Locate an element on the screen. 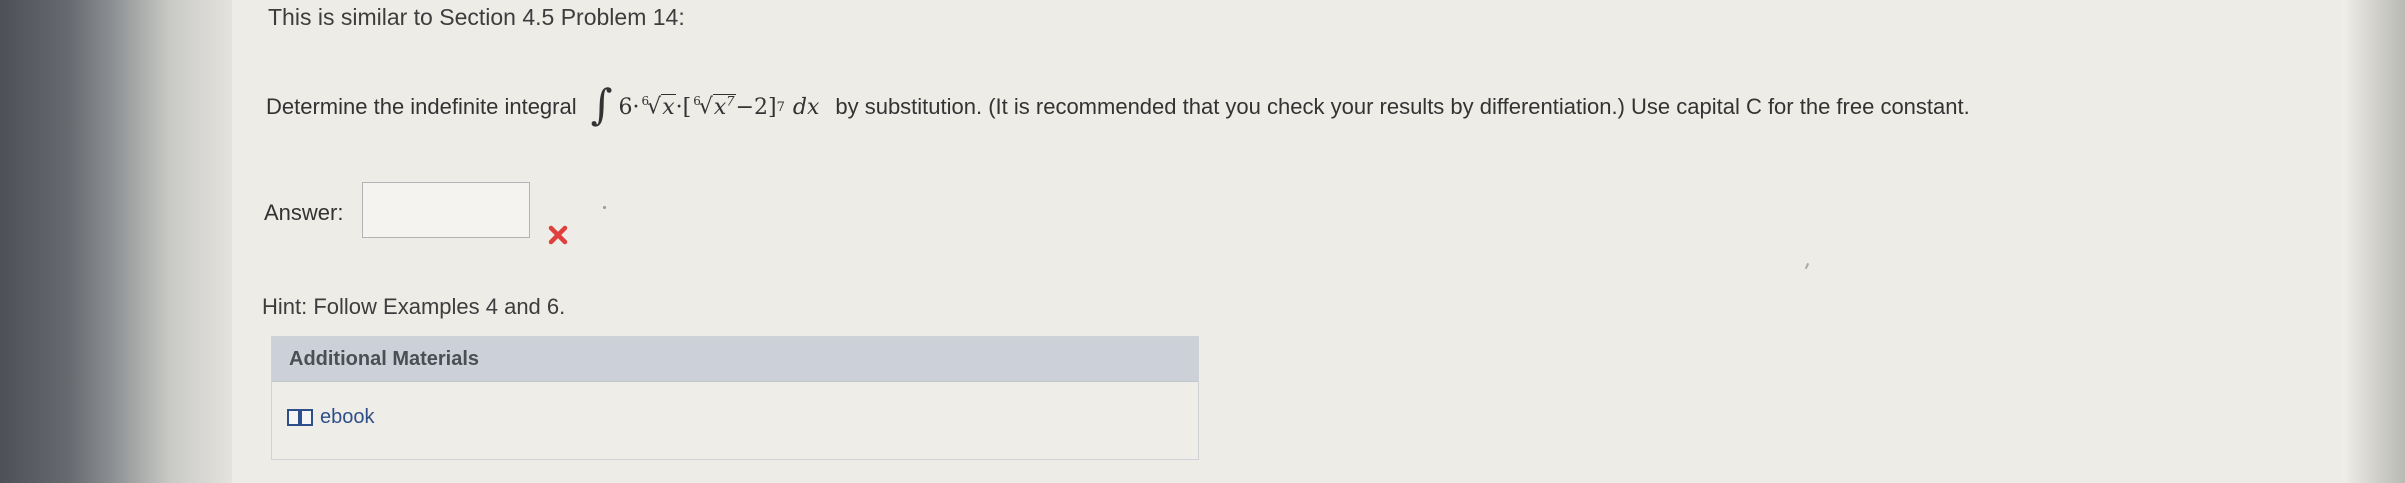 The image size is (2405, 483). question-prefix: Determine the indefinite integral is located at coordinates (421, 106).